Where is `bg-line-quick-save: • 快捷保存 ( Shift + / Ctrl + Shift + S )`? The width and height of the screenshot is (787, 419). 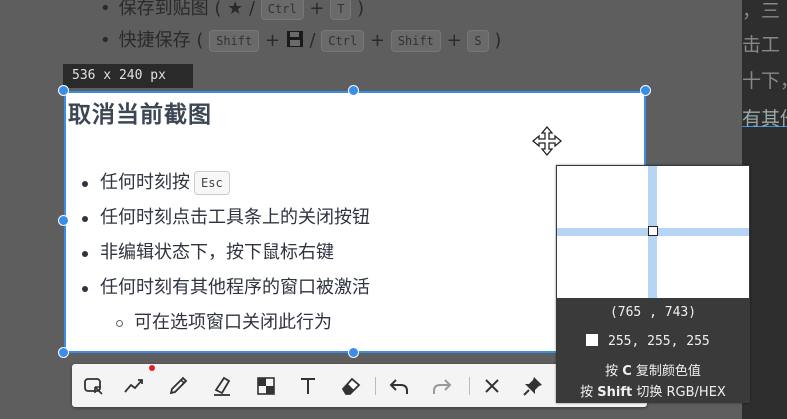
bg-line-quick-save: • 快捷保存 ( Shift + / Ctrl + Shift + S ) is located at coordinates (301, 41).